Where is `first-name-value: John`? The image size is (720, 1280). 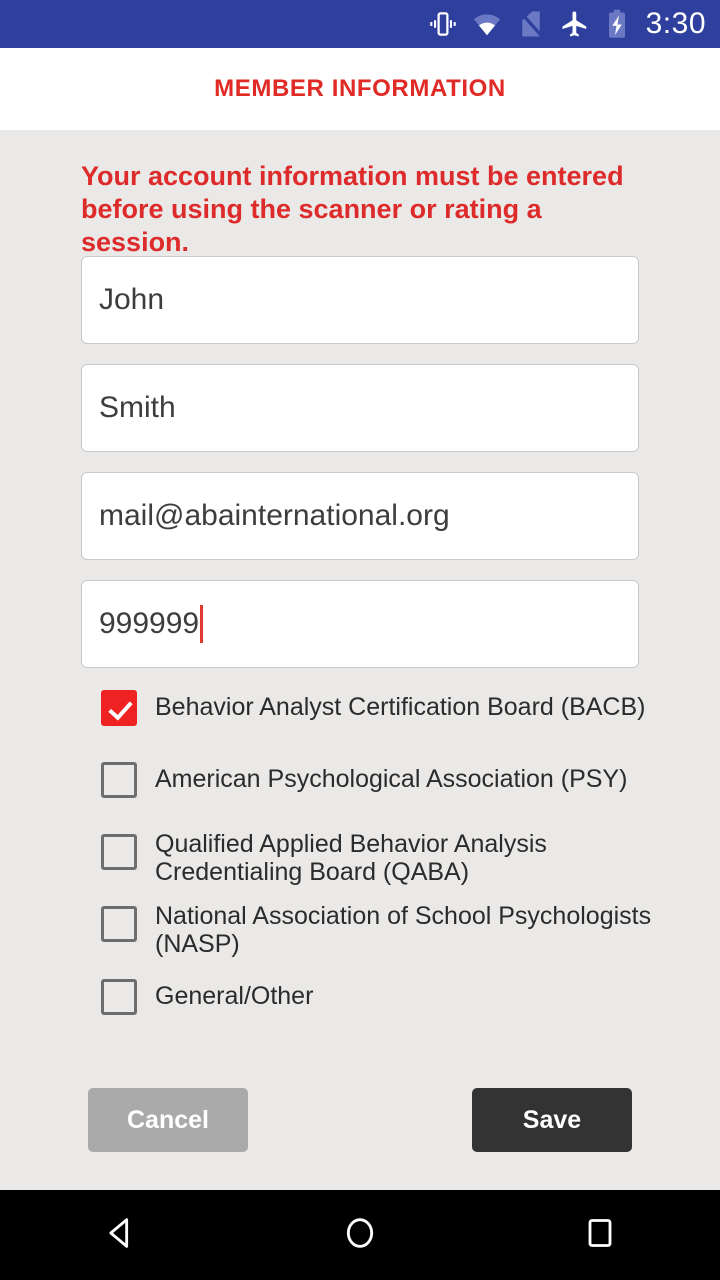 first-name-value: John is located at coordinates (132, 299).